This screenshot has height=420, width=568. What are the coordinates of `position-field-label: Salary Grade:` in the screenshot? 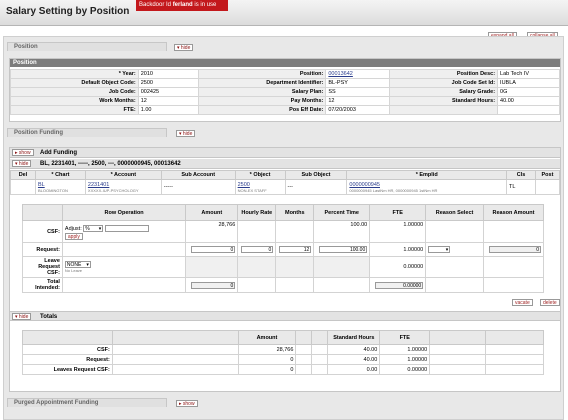 It's located at (444, 92).